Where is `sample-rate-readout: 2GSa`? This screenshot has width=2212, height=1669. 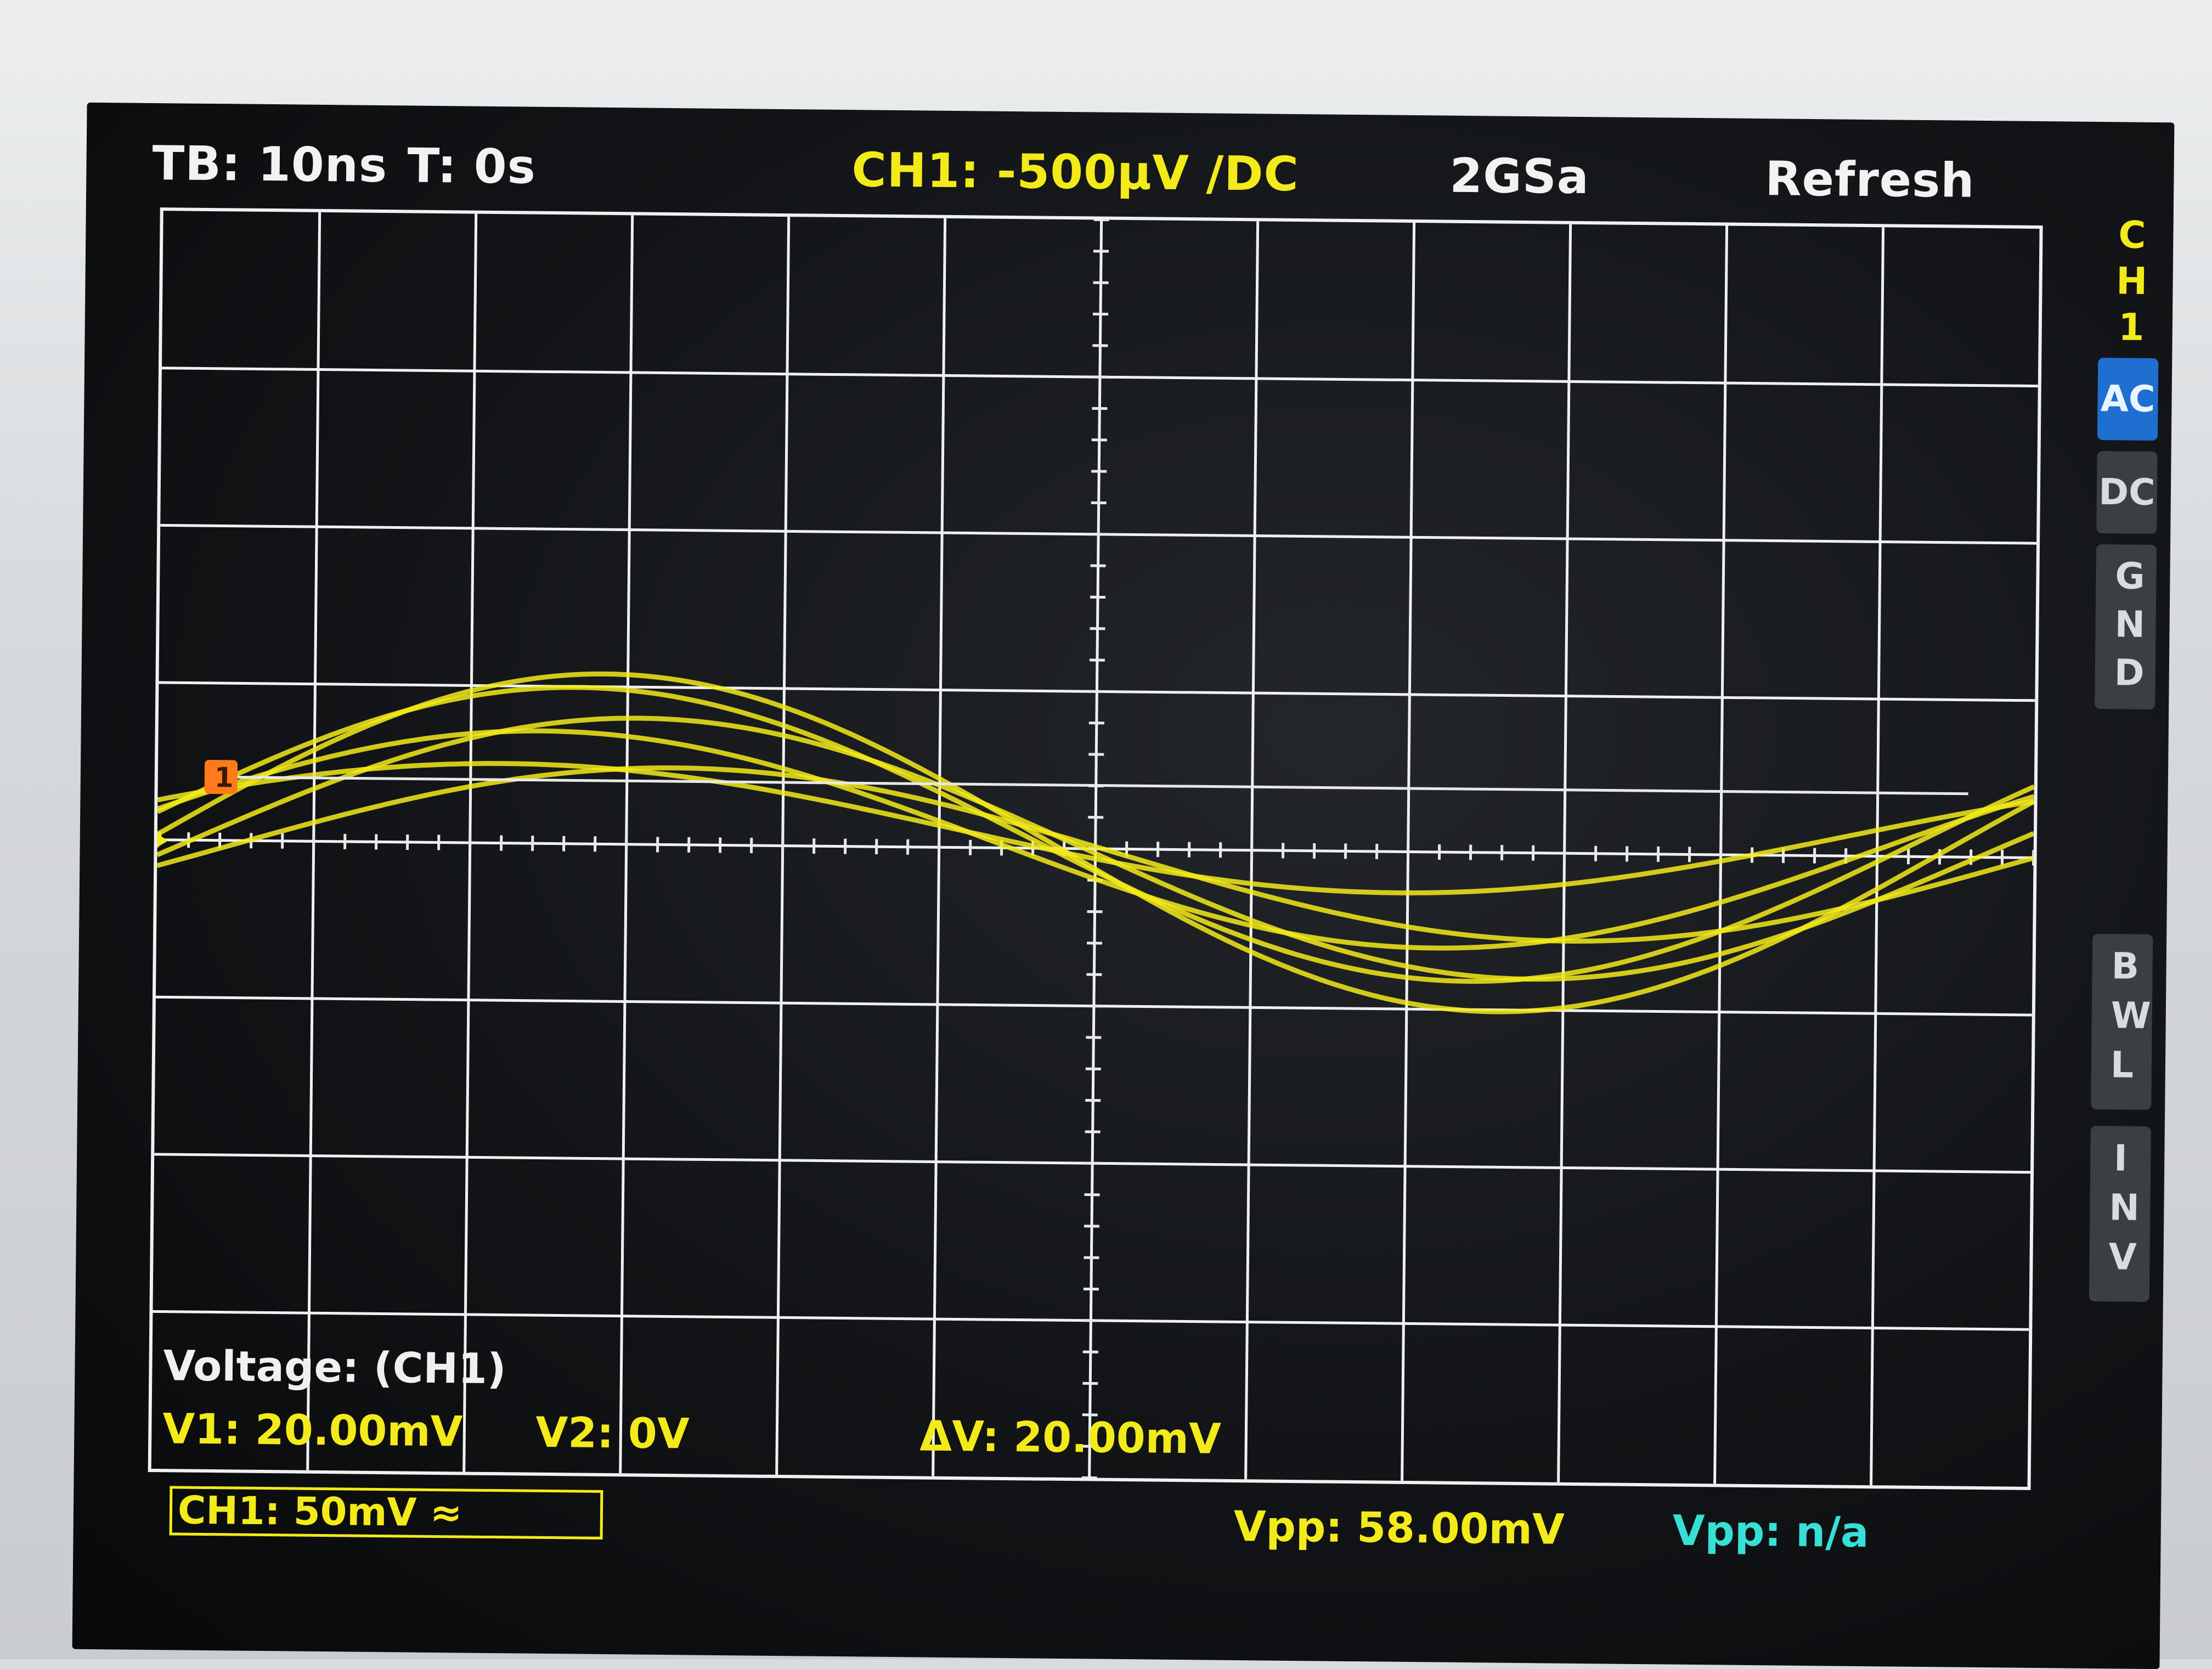 sample-rate-readout: 2GSa is located at coordinates (1519, 177).